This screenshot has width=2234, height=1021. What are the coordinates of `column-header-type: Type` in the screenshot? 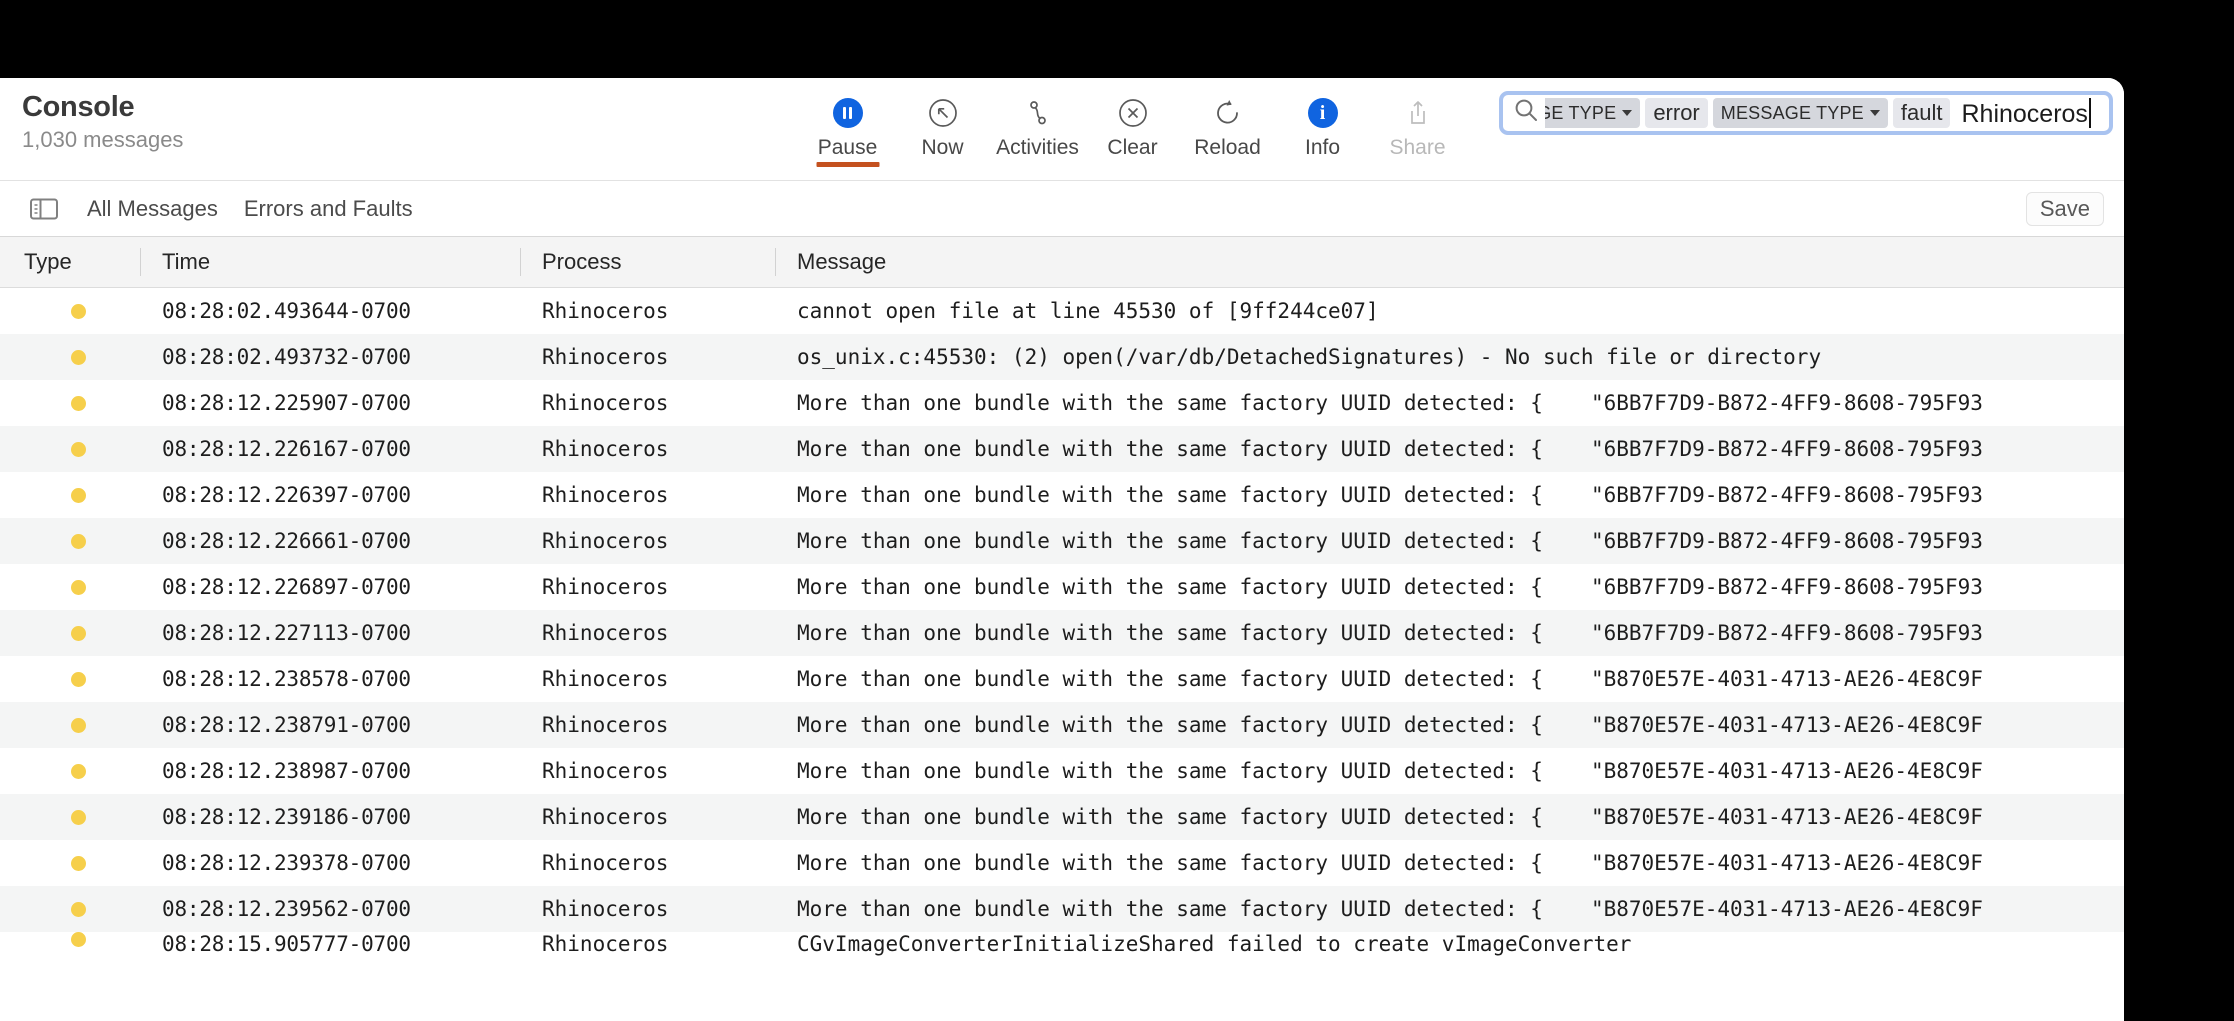 It's located at (70, 262).